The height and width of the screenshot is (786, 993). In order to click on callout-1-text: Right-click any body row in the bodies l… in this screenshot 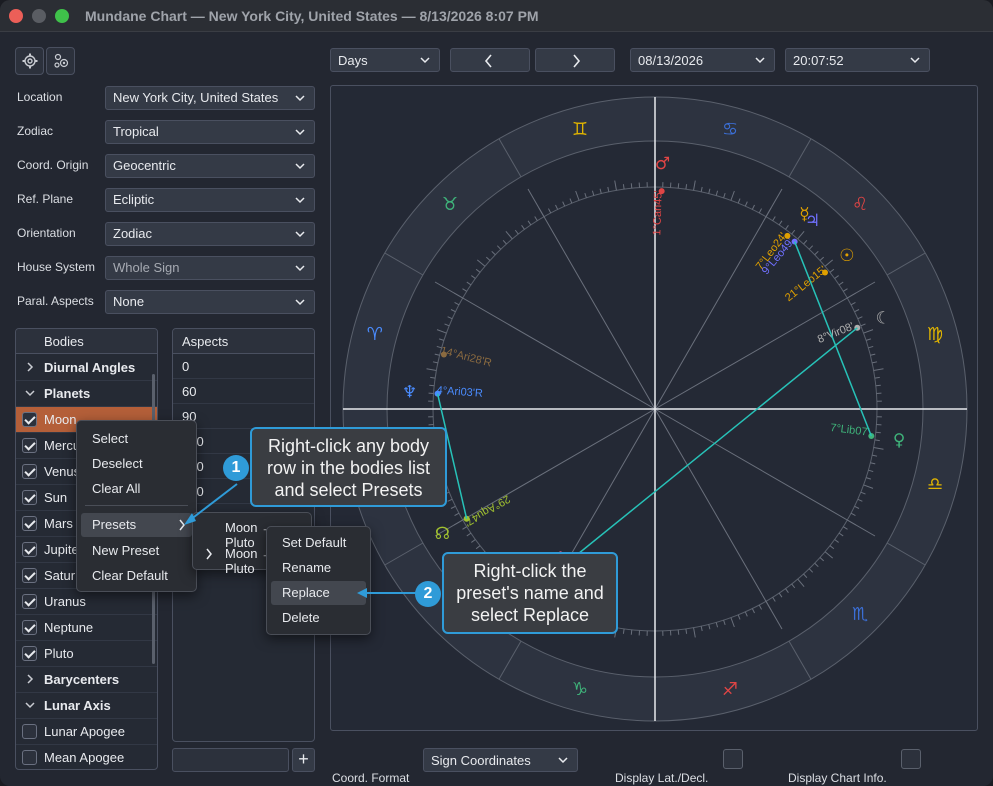, I will do `click(348, 468)`.